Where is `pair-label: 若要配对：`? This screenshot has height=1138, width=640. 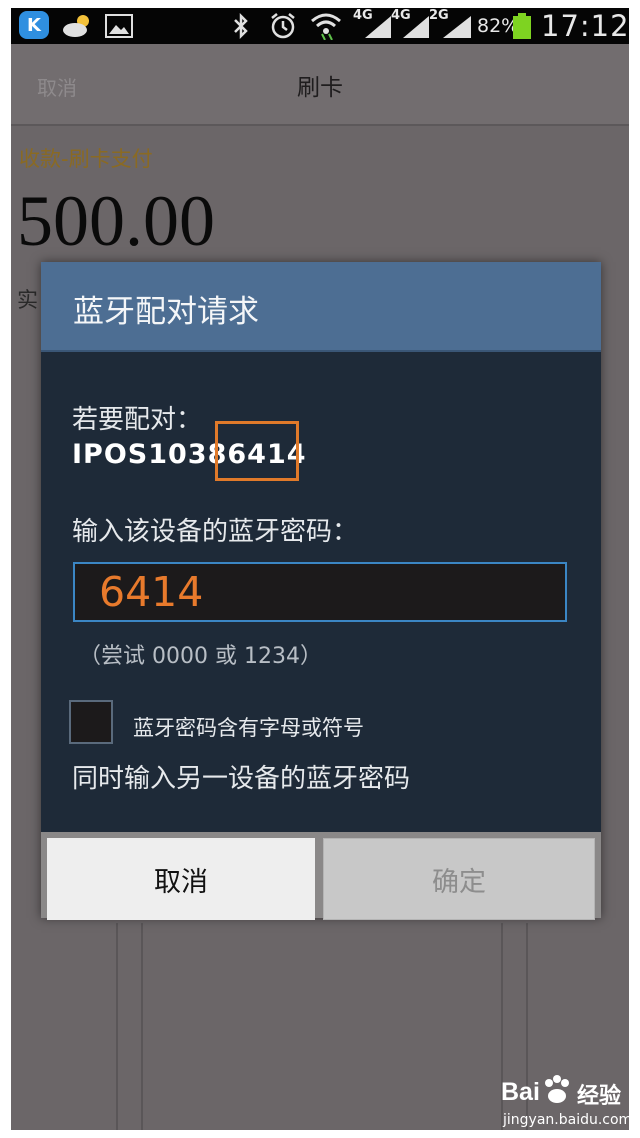
pair-label: 若要配对： is located at coordinates (137, 420).